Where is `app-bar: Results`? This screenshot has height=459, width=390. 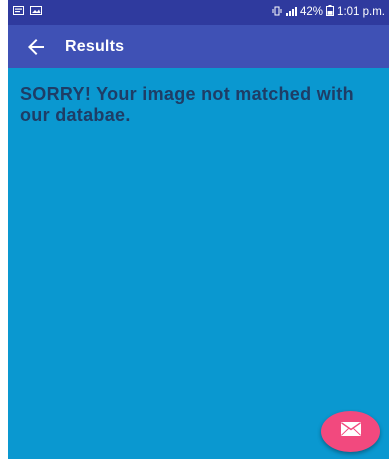 app-bar: Results is located at coordinates (198, 46).